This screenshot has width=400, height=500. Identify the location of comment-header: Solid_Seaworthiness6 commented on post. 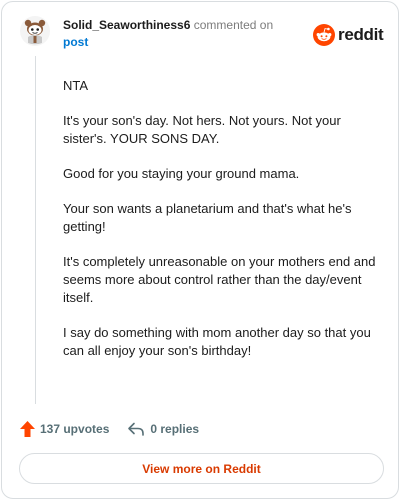
(180, 34).